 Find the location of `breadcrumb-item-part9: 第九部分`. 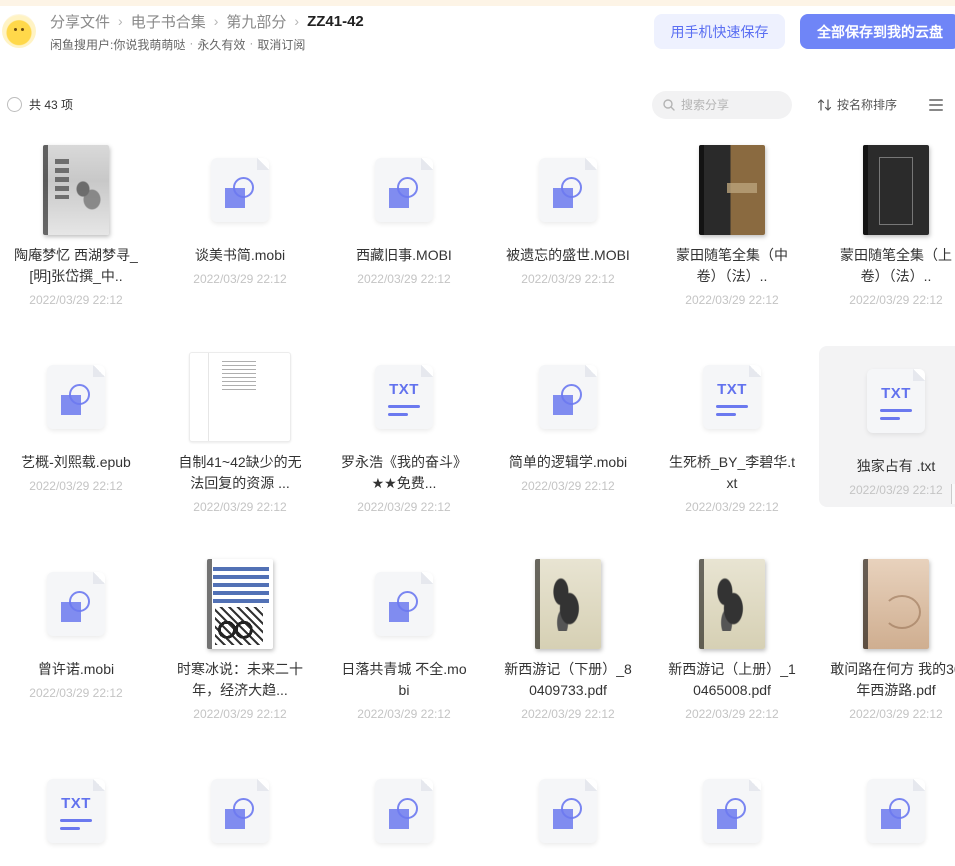

breadcrumb-item-part9: 第九部分 is located at coordinates (256, 21).